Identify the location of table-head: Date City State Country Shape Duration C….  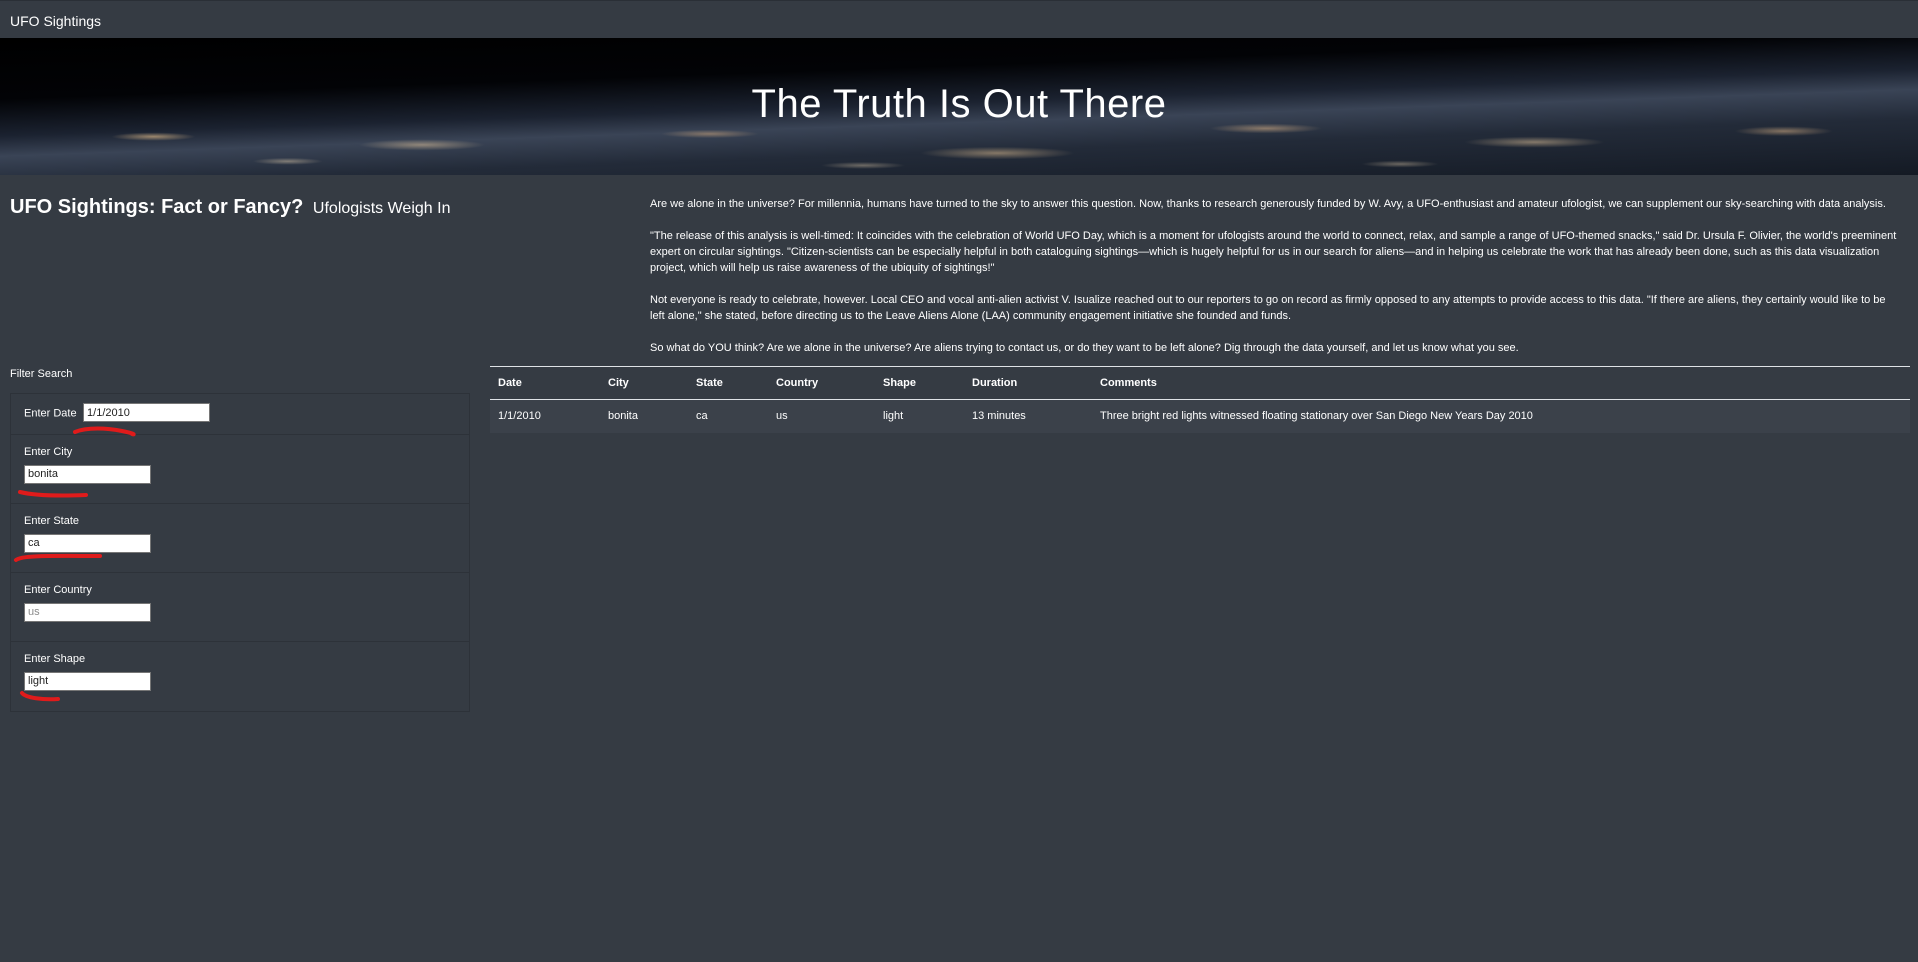
(1200, 383).